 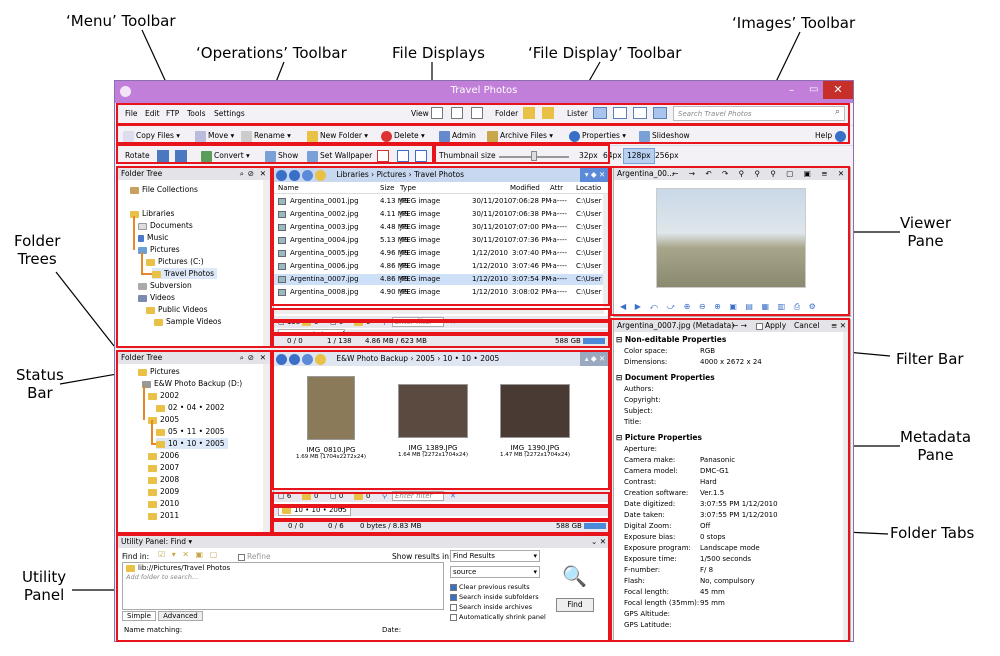 What do you see at coordinates (534, 156) in the screenshot?
I see `slider-thumb` at bounding box center [534, 156].